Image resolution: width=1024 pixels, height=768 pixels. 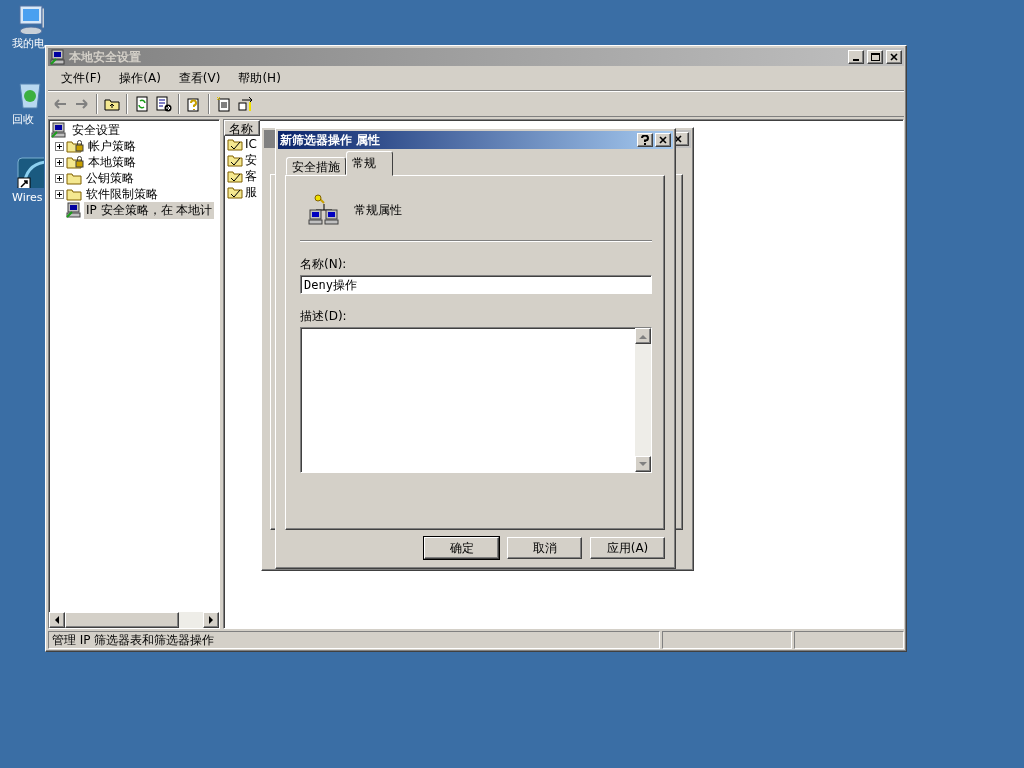 I want to click on maximize-button, so click(x=875, y=57).